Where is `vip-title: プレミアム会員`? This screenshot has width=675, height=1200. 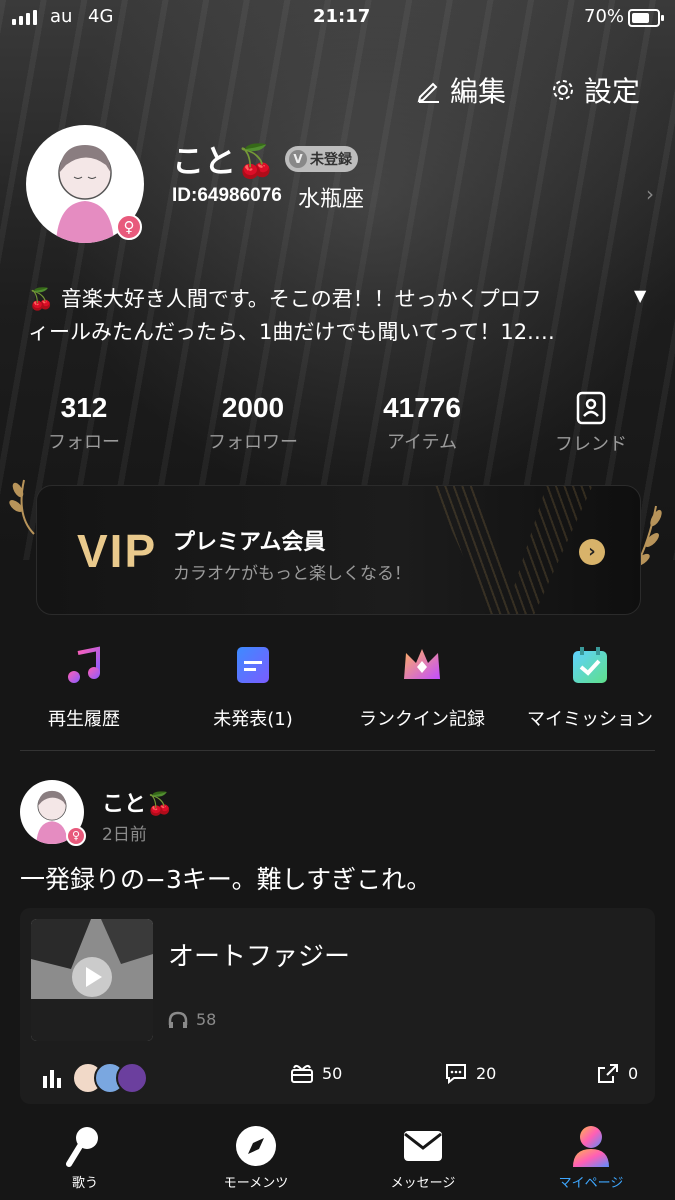
vip-title: プレミアム会員 is located at coordinates (249, 542).